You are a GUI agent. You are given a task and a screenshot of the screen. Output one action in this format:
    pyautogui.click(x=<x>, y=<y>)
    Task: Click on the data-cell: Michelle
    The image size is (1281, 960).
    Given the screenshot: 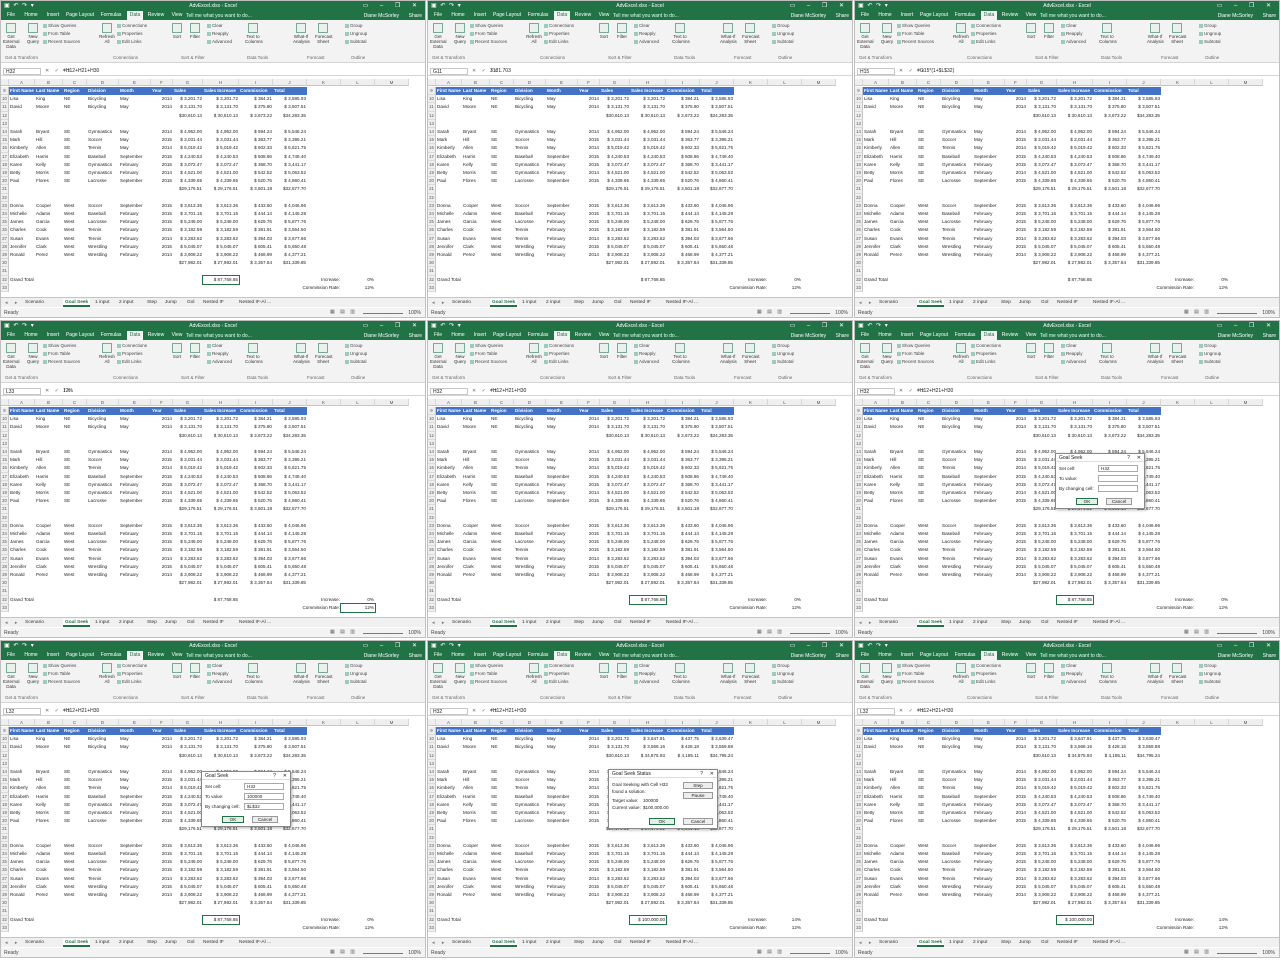 What is the action you would take?
    pyautogui.click(x=22, y=534)
    